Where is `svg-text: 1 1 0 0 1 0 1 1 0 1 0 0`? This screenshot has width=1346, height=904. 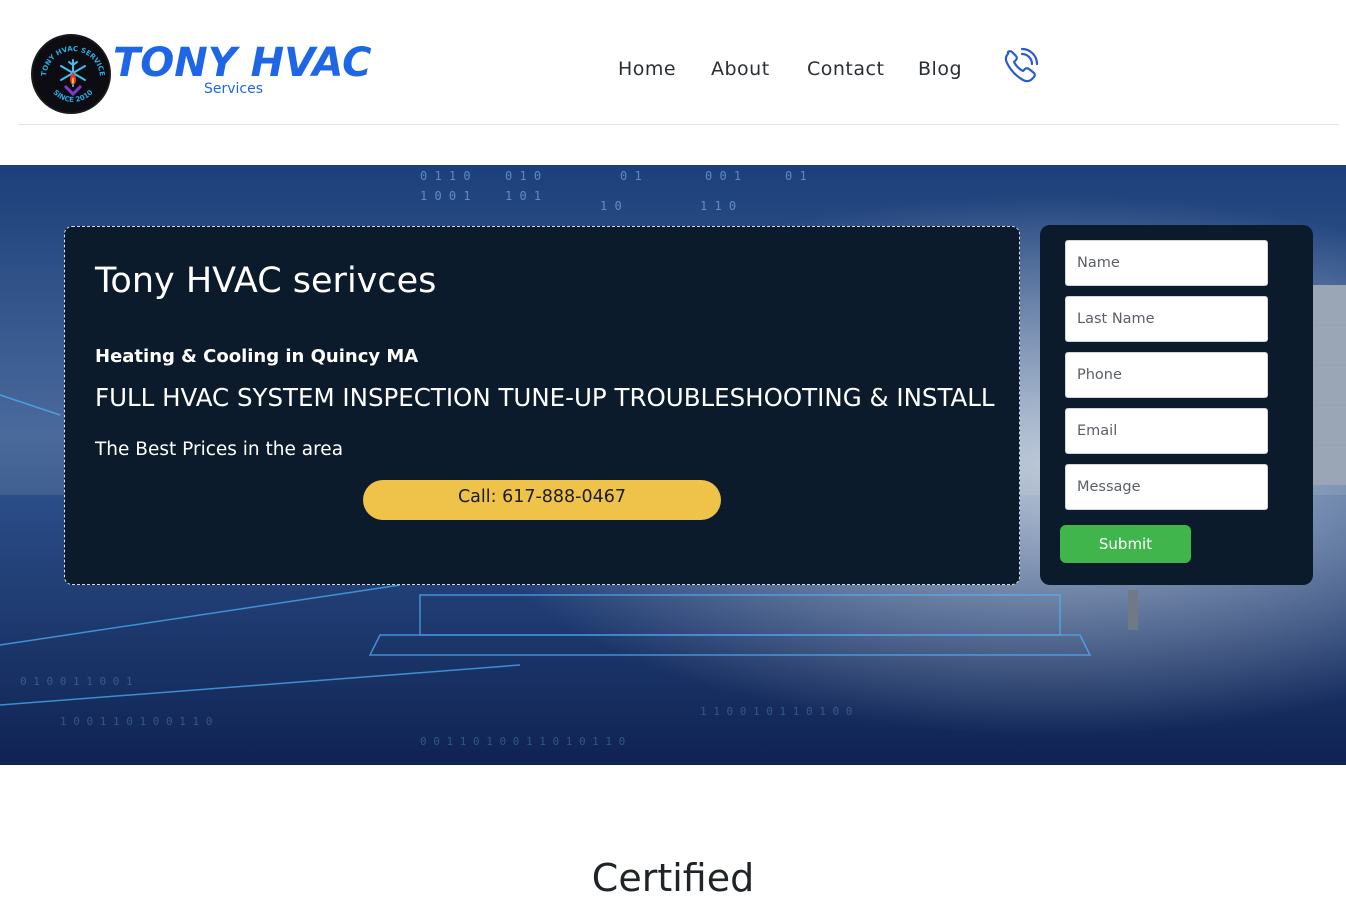
svg-text: 1 1 0 0 1 0 1 1 0 1 0 0 is located at coordinates (776, 711).